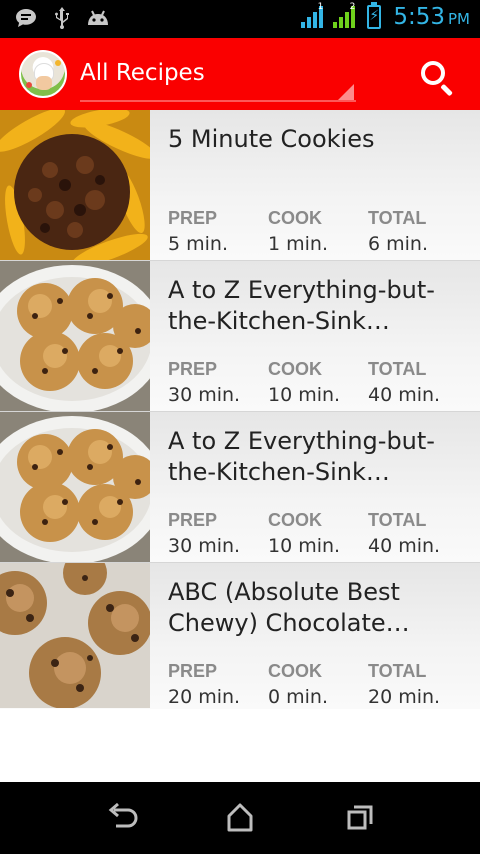 This screenshot has height=854, width=480. What do you see at coordinates (218, 231) in the screenshot?
I see `prep-time: PREP 5 min.` at bounding box center [218, 231].